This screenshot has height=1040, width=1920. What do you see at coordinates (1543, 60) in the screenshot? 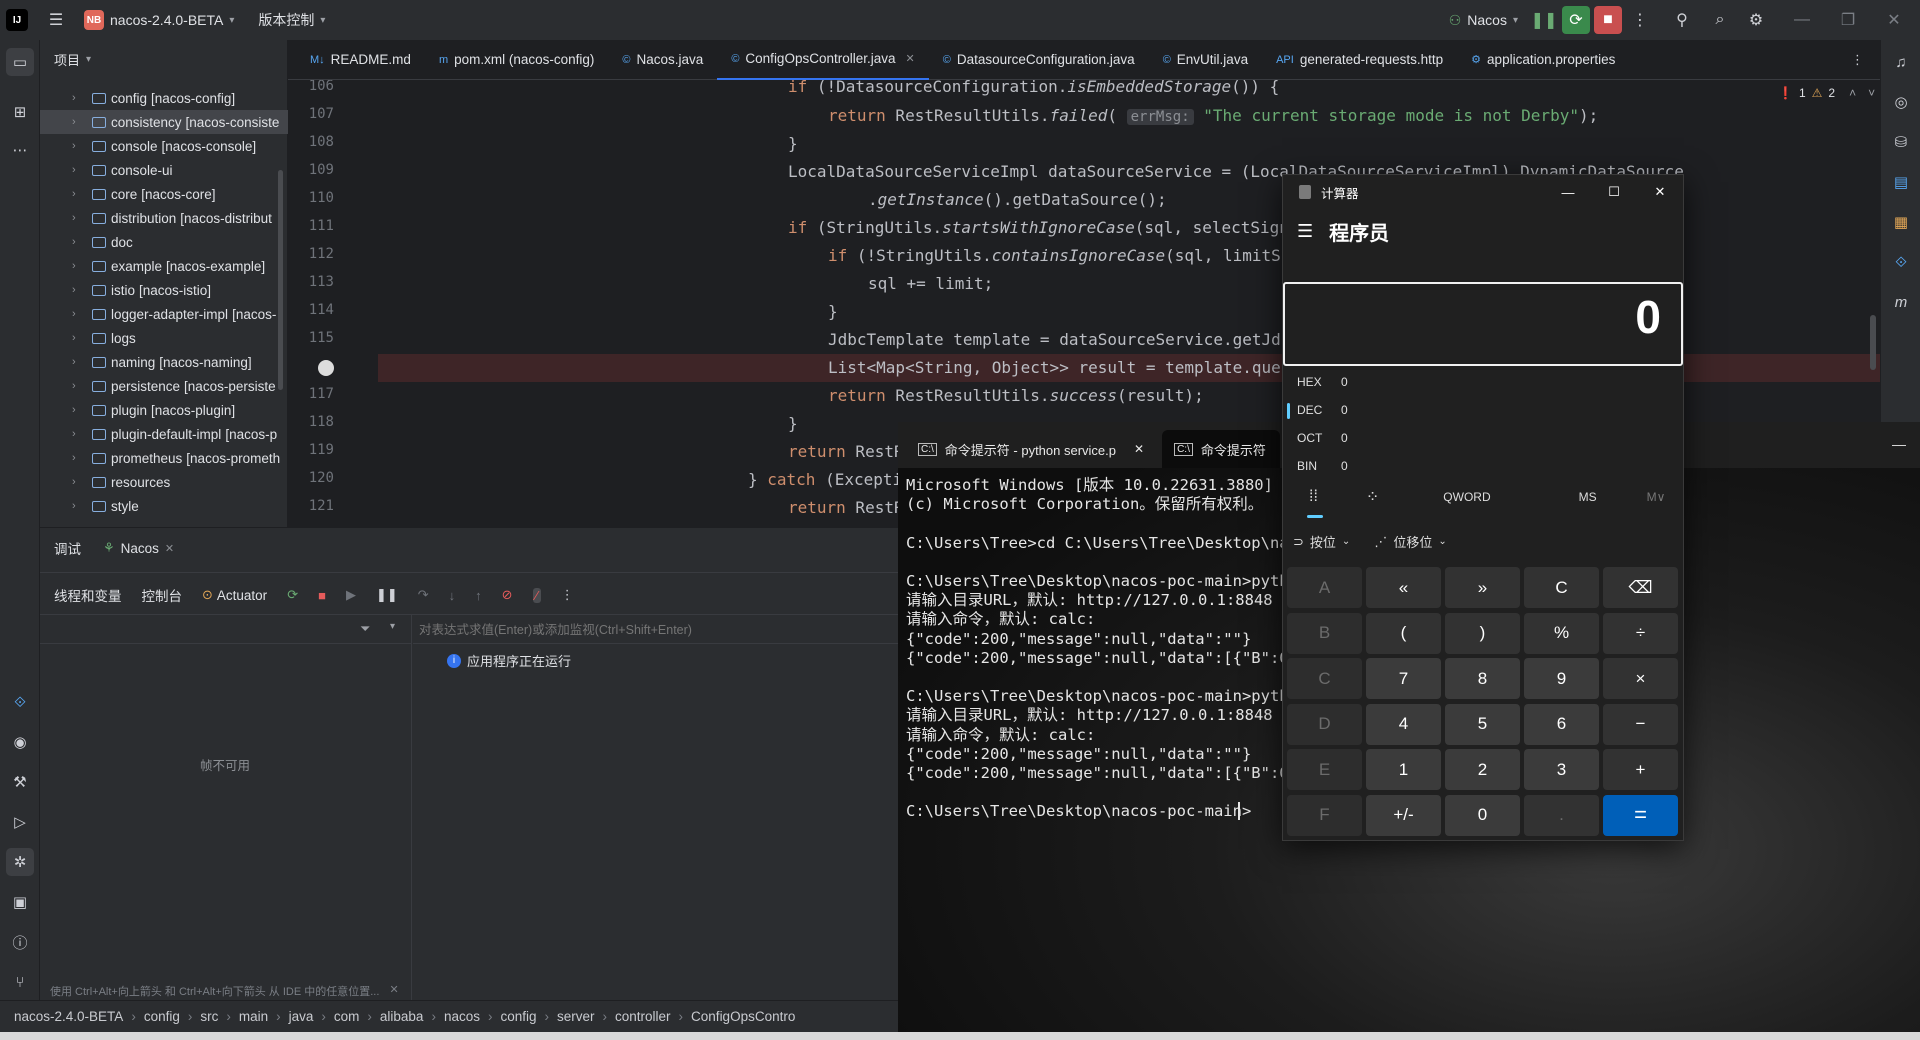
I see `editor-tab-application-properties: ⚙ application.properties` at bounding box center [1543, 60].